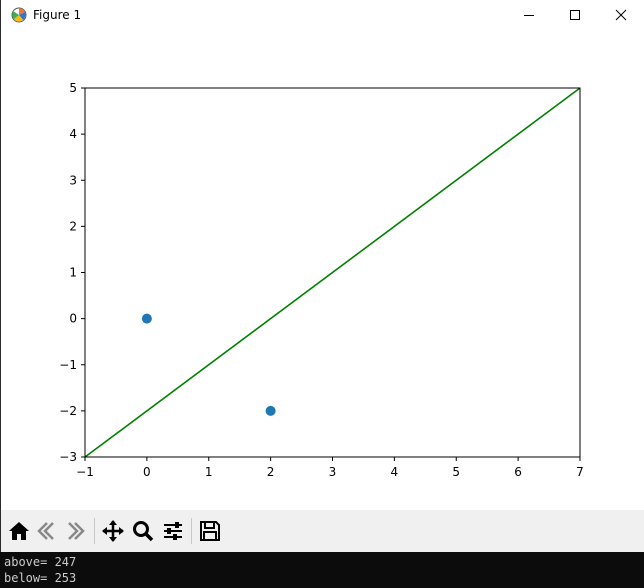 This screenshot has width=644, height=588. I want to click on back-icon, so click(45, 531).